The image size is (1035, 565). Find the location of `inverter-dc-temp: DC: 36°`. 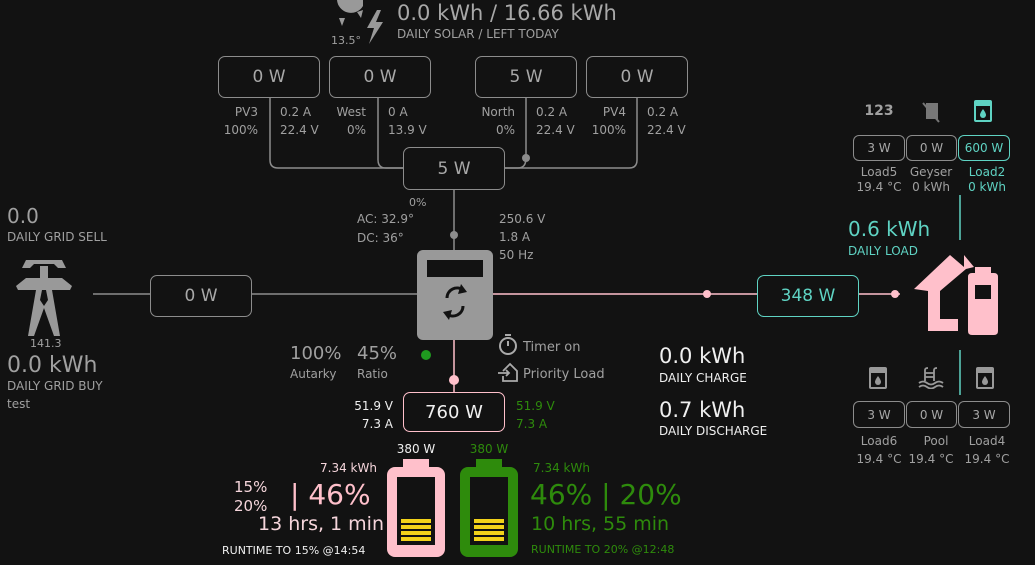

inverter-dc-temp: DC: 36° is located at coordinates (380, 238).